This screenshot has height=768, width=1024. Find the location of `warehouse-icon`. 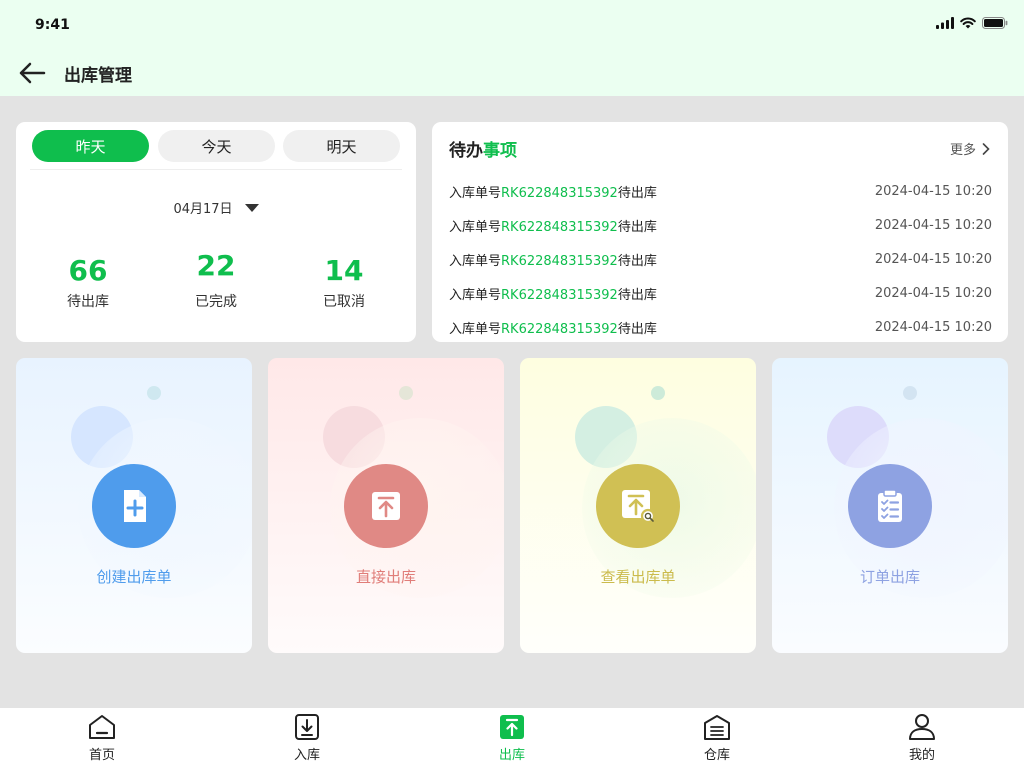

warehouse-icon is located at coordinates (717, 727).